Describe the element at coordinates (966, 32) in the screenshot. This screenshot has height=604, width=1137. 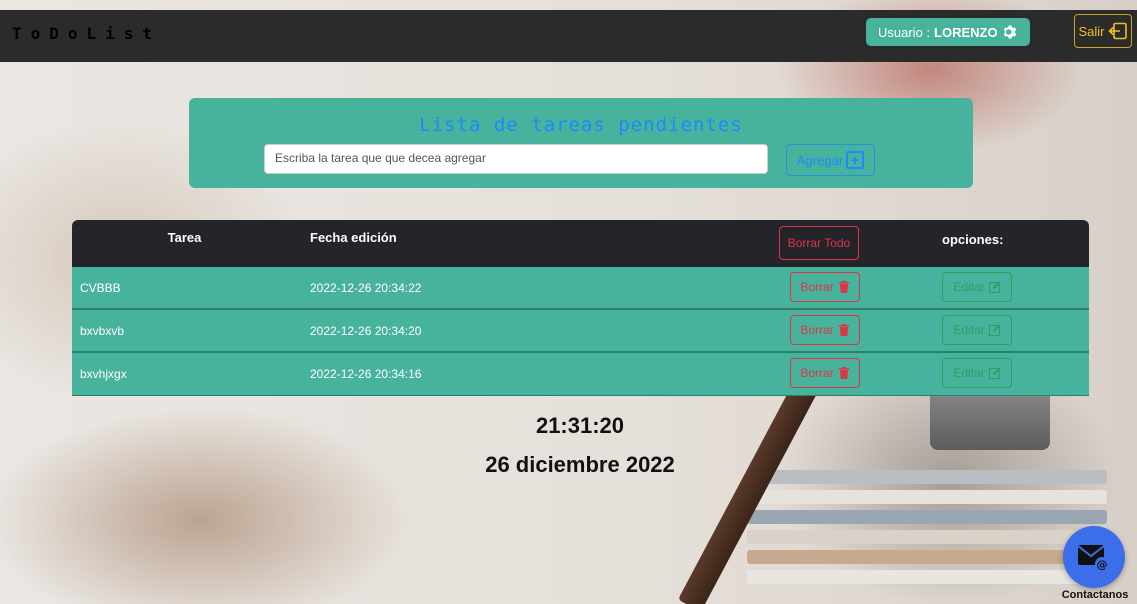
I see `user-name: LORENZO` at that location.